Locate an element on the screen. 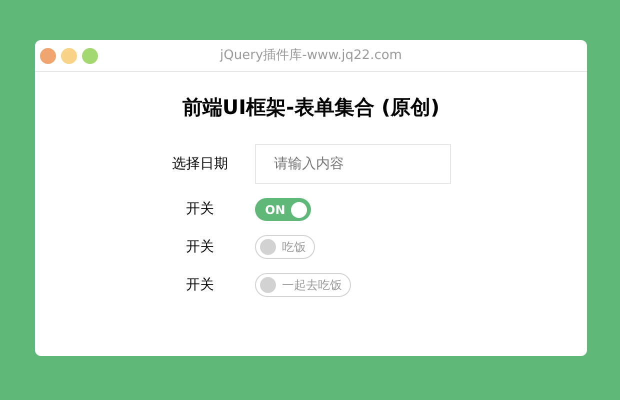 Image resolution: width=620 pixels, height=400 pixels. toggle-switch: 一起去吃饭 is located at coordinates (303, 285).